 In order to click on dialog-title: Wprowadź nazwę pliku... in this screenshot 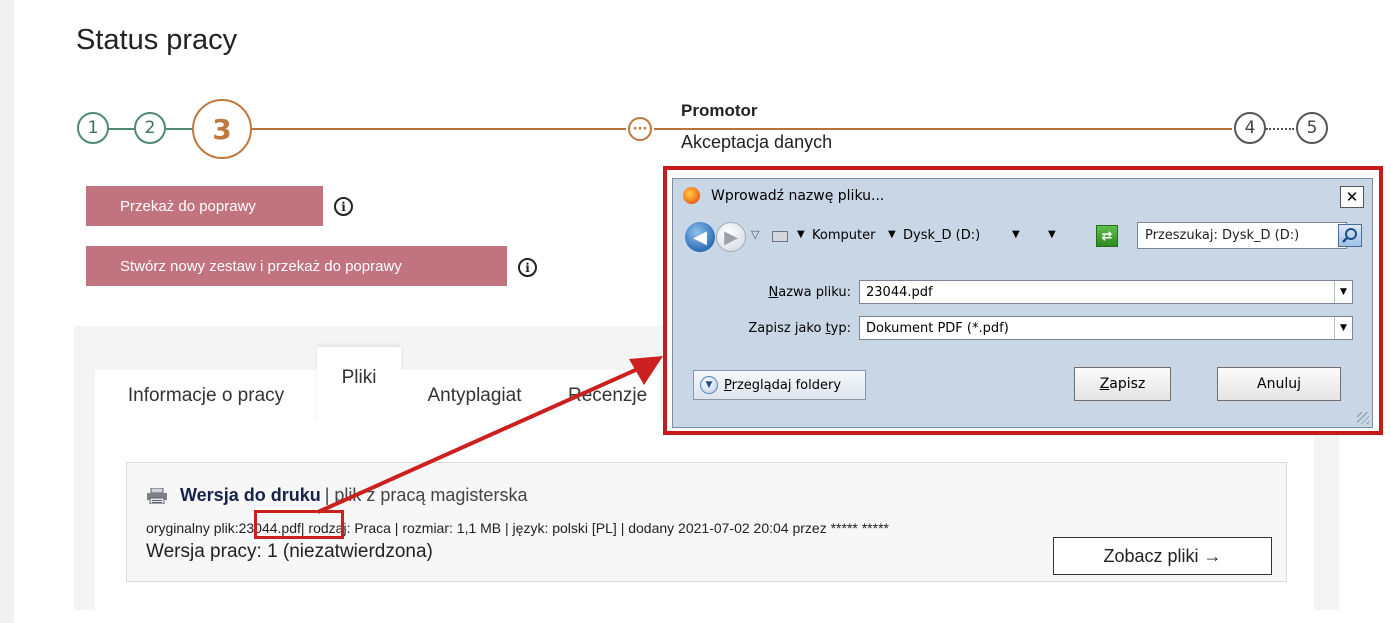, I will do `click(798, 196)`.